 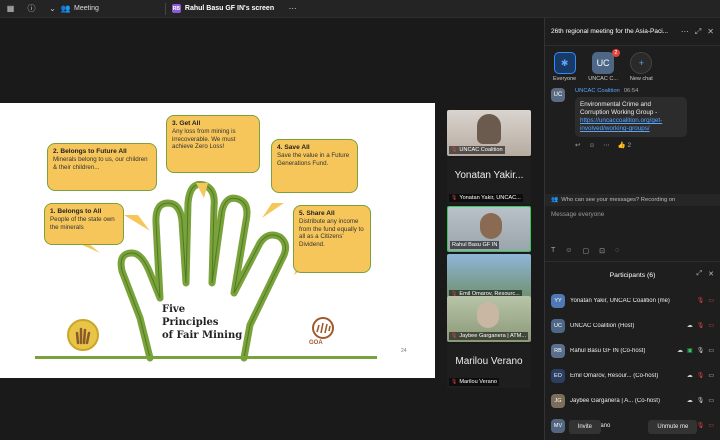 What do you see at coordinates (558, 350) in the screenshot?
I see `avatar: RB` at bounding box center [558, 350].